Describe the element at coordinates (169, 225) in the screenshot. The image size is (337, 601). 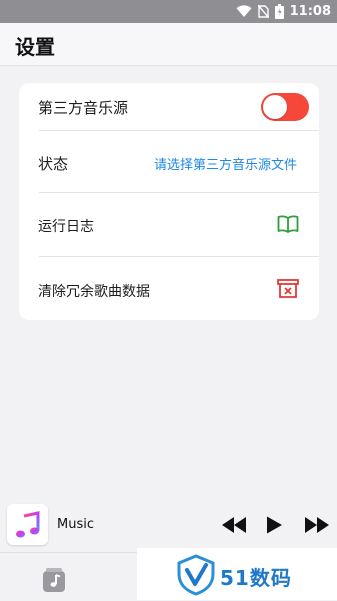
I see `run-log-row: 运行日志` at that location.